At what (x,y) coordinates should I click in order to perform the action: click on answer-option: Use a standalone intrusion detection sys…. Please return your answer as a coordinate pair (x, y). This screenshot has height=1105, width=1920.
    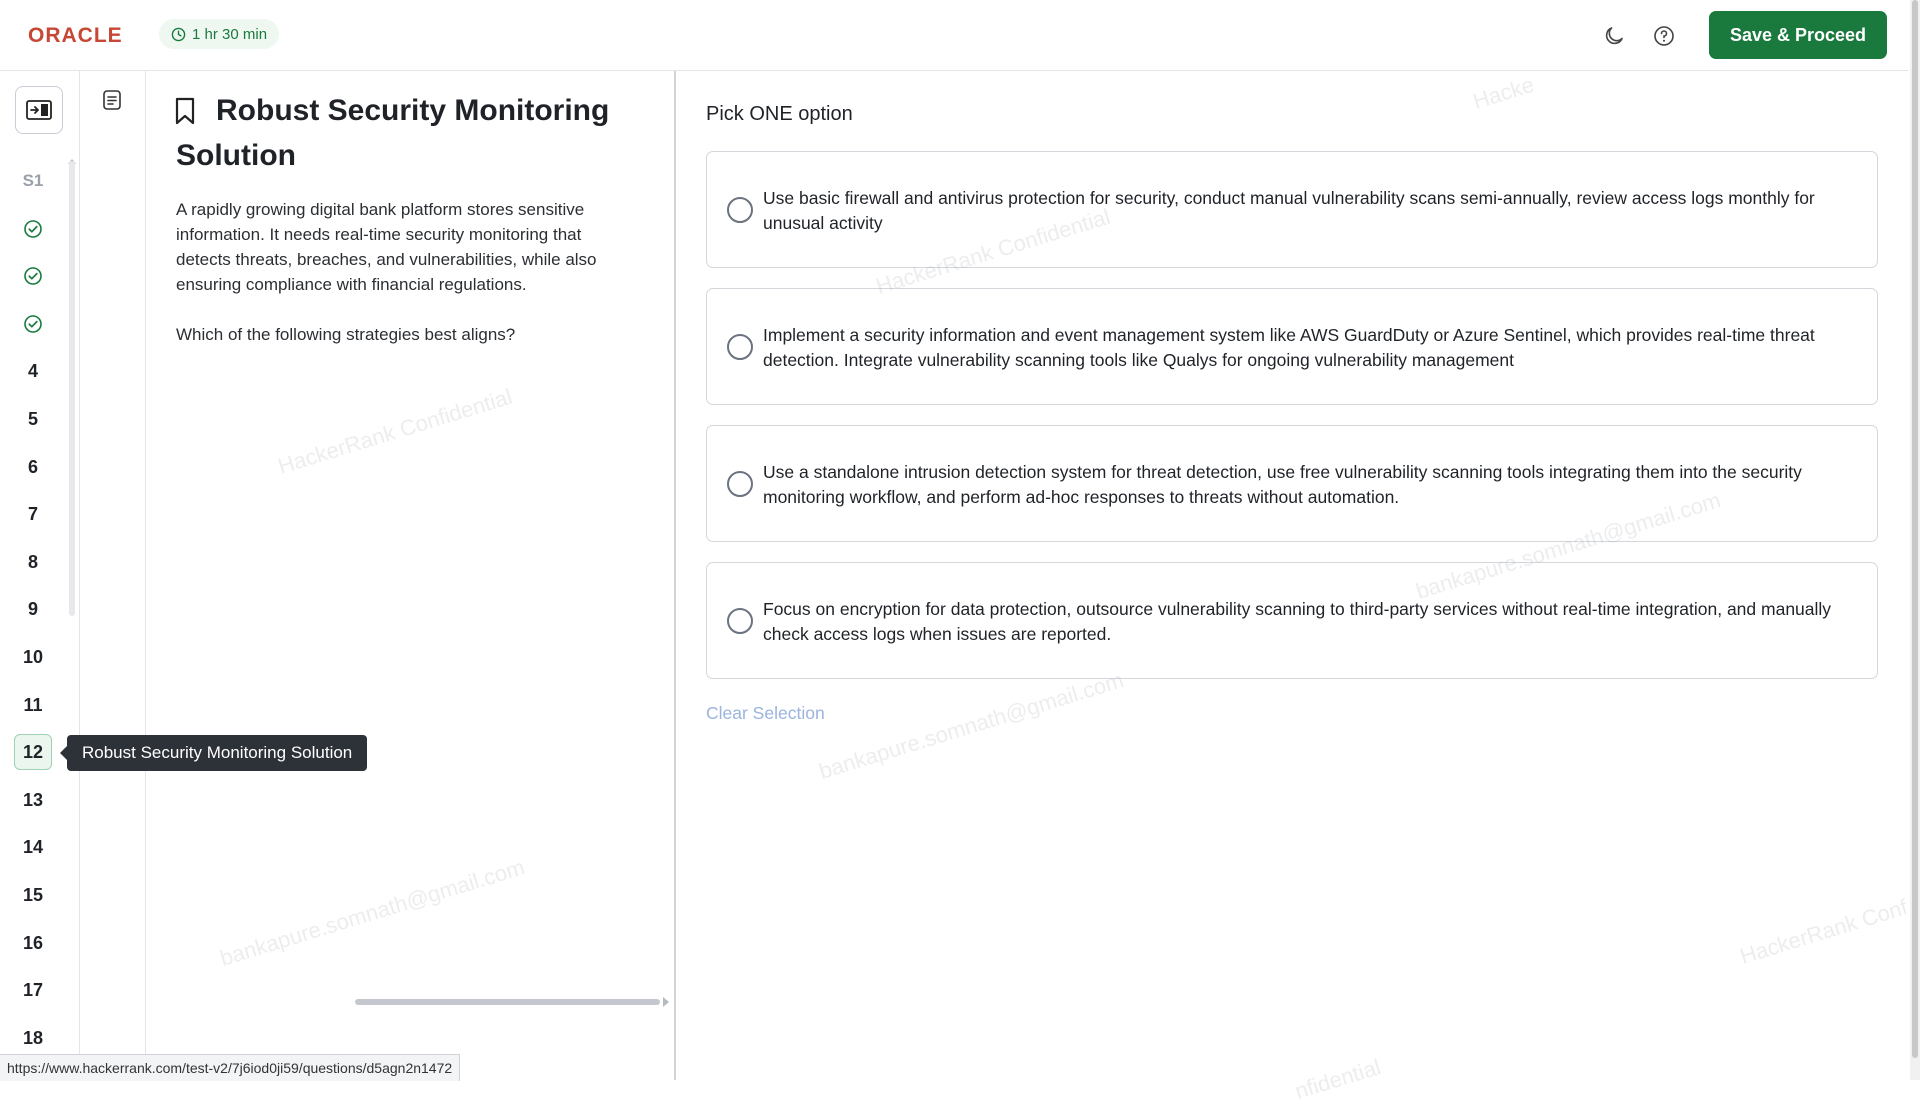
    Looking at the image, I should click on (1292, 483).